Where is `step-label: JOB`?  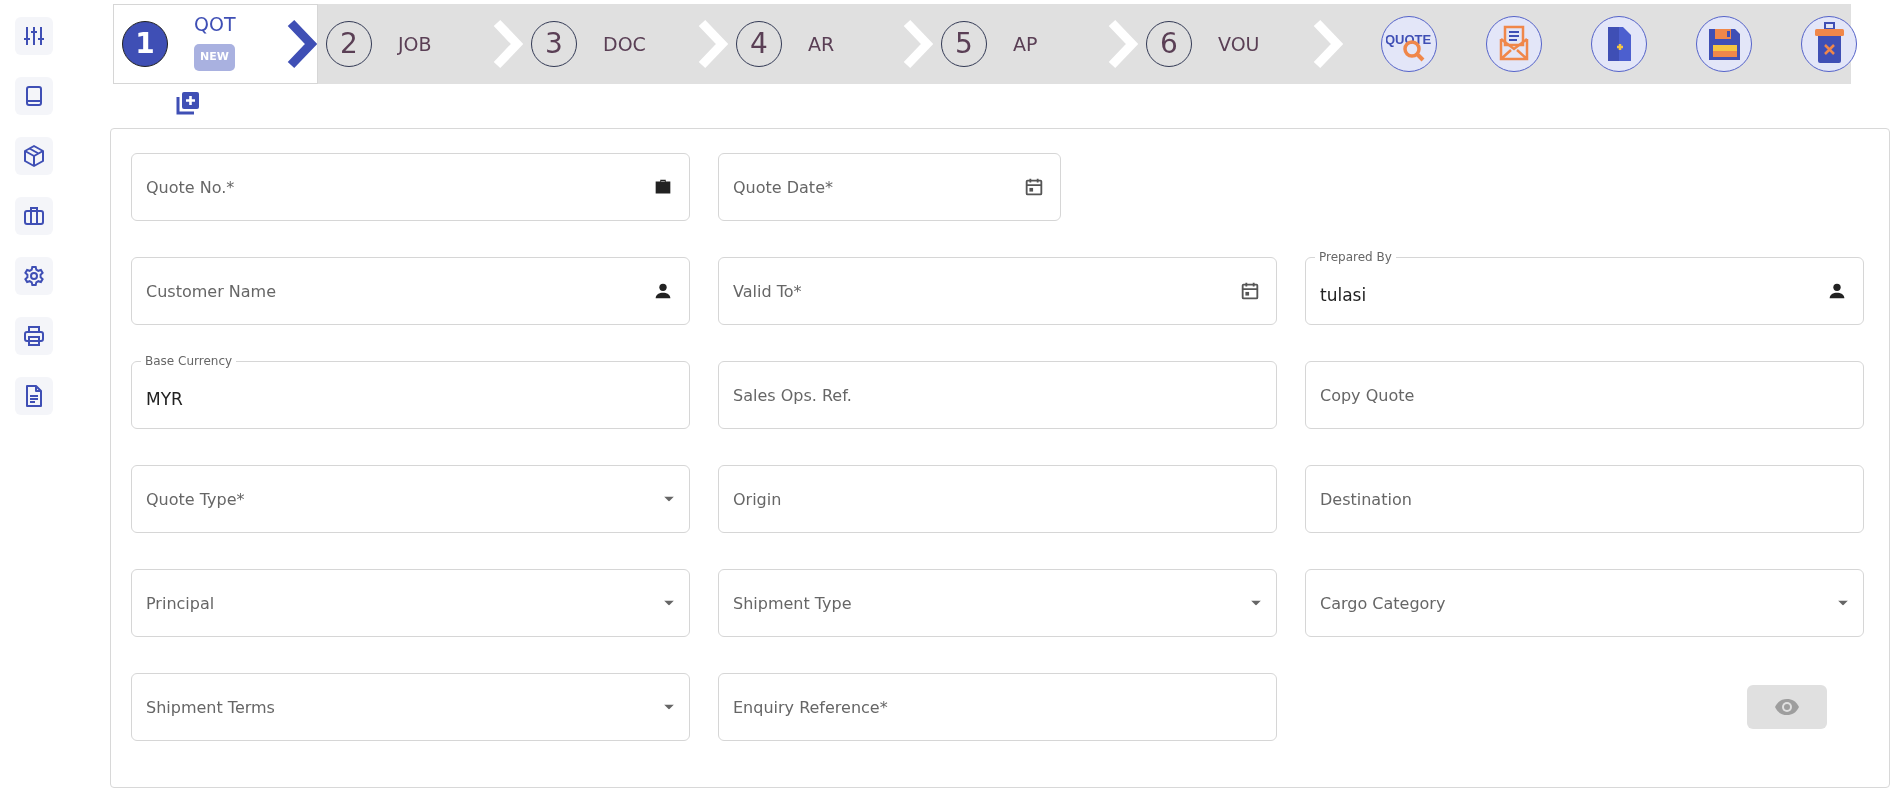 step-label: JOB is located at coordinates (415, 44).